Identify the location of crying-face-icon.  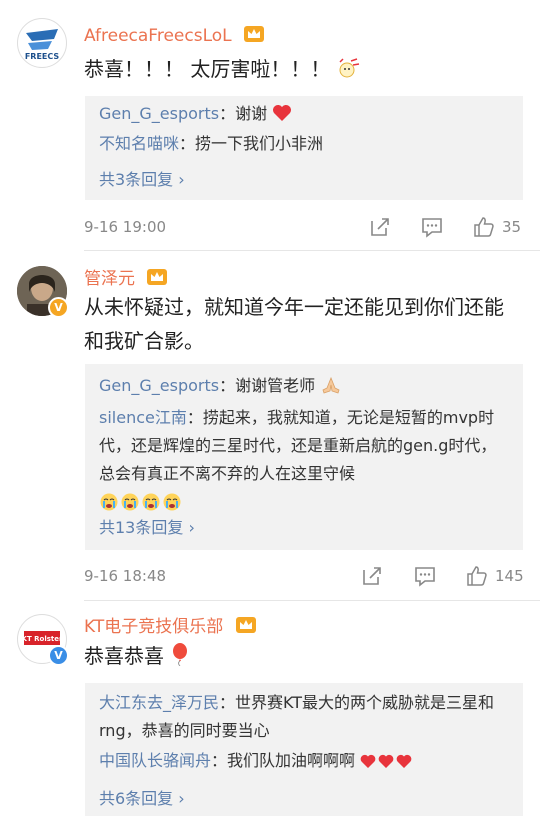
(140, 502).